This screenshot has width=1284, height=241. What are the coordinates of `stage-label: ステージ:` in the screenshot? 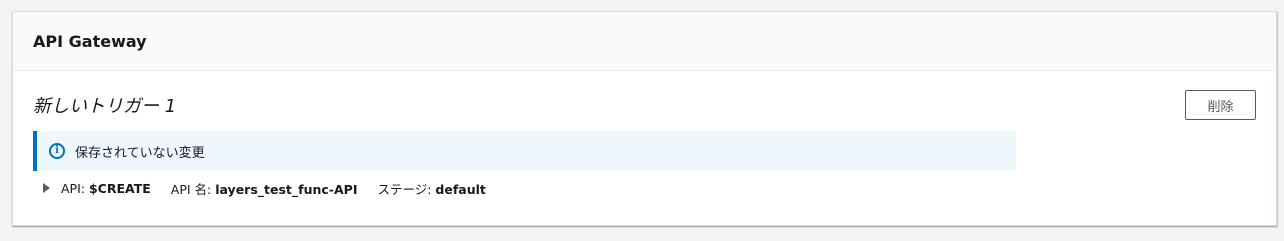 It's located at (406, 189).